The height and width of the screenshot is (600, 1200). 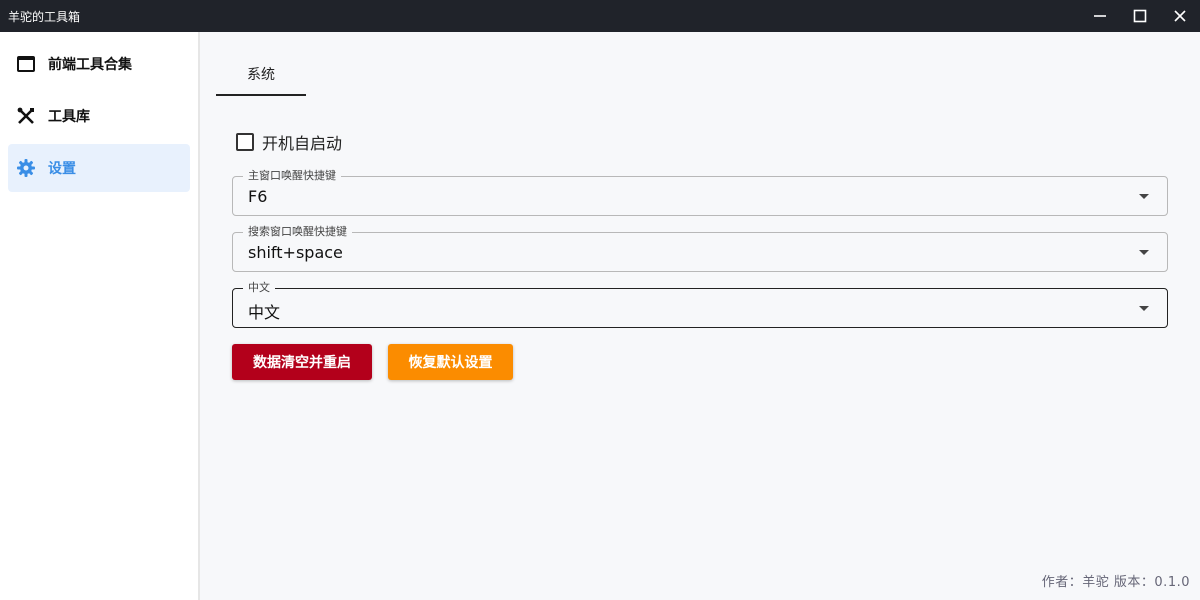 I want to click on sidebar-item-settings: 设置, so click(x=99, y=168).